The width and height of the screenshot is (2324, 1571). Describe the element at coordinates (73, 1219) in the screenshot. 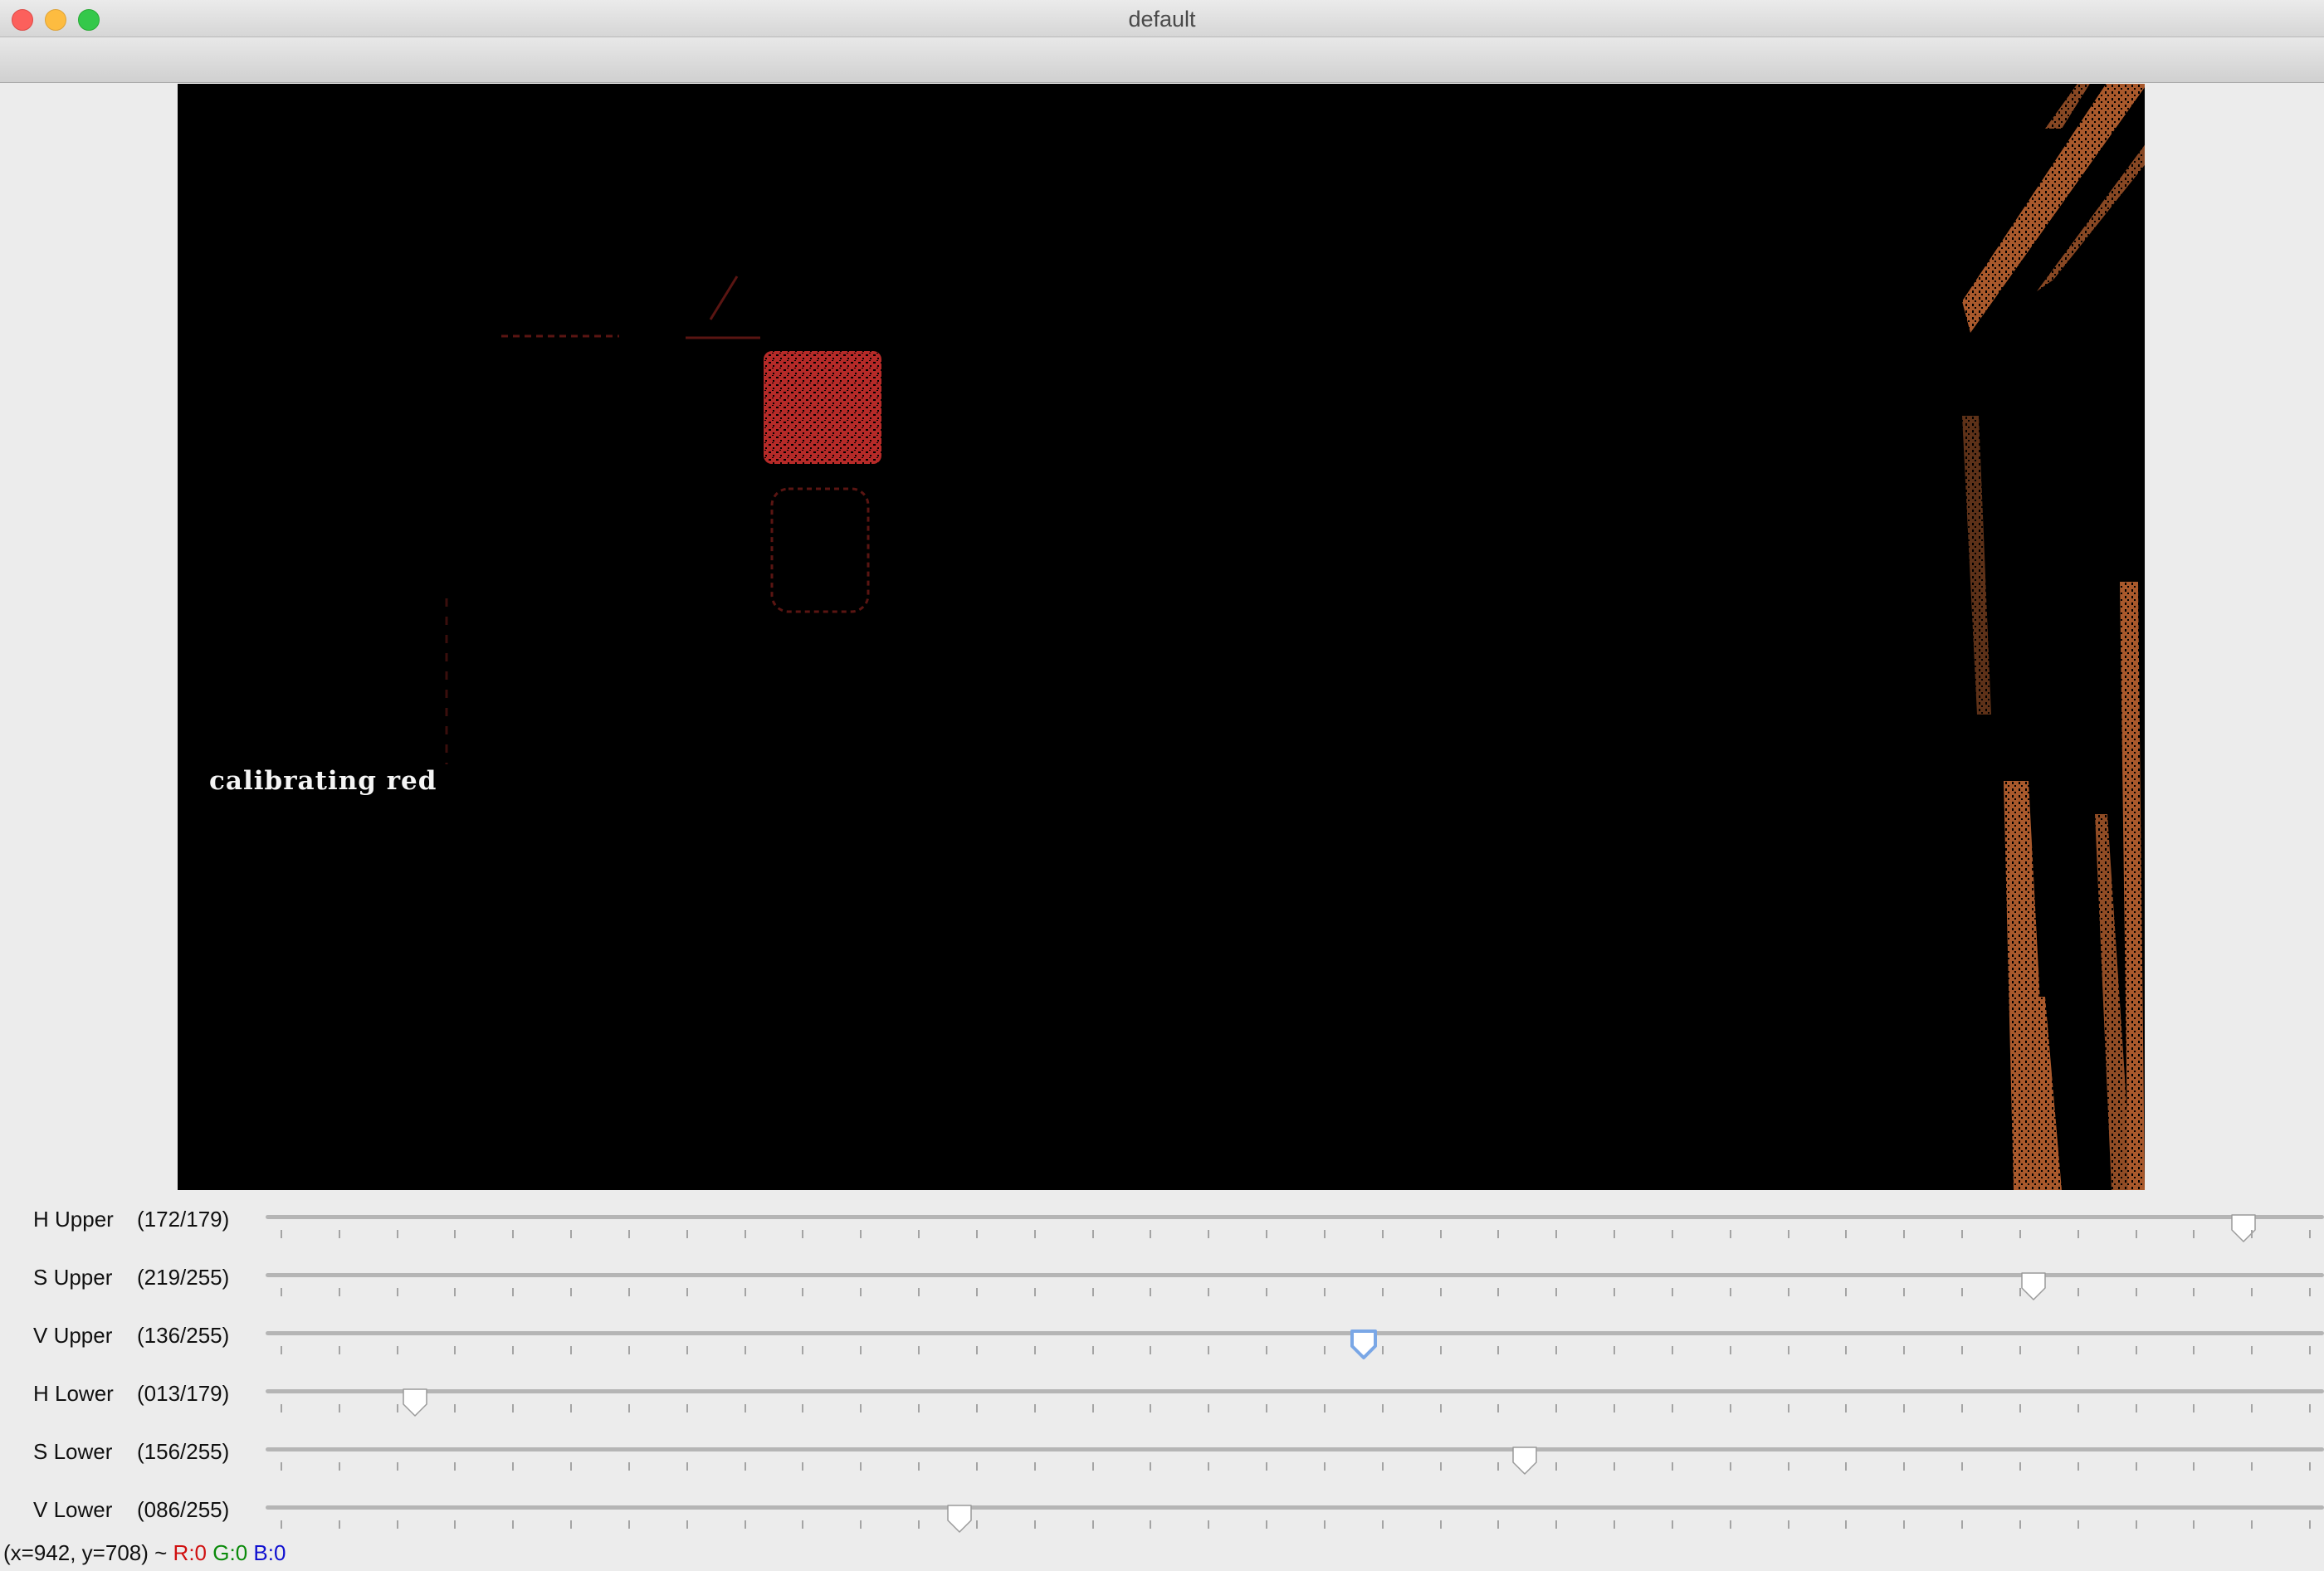

I see `trackbar-label: H Upper` at that location.